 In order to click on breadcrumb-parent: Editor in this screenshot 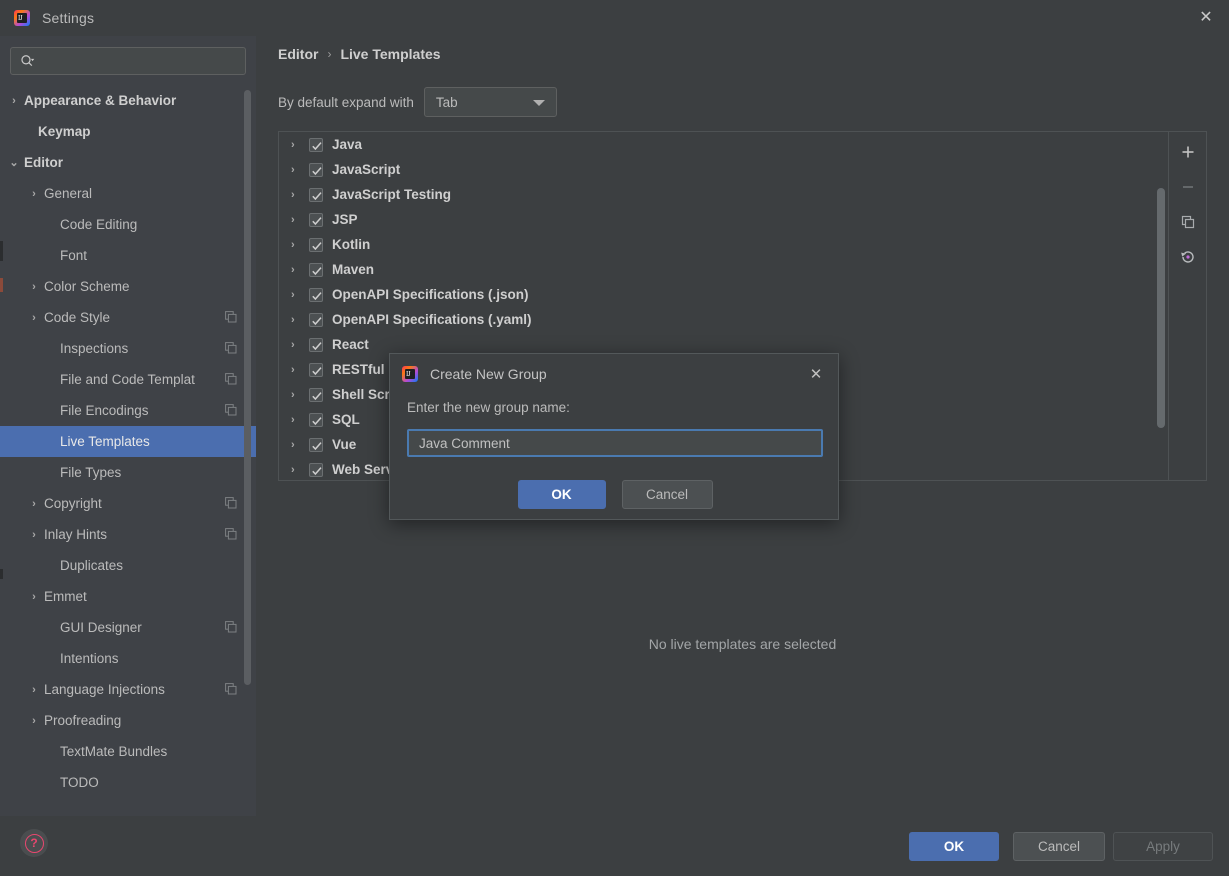, I will do `click(298, 54)`.